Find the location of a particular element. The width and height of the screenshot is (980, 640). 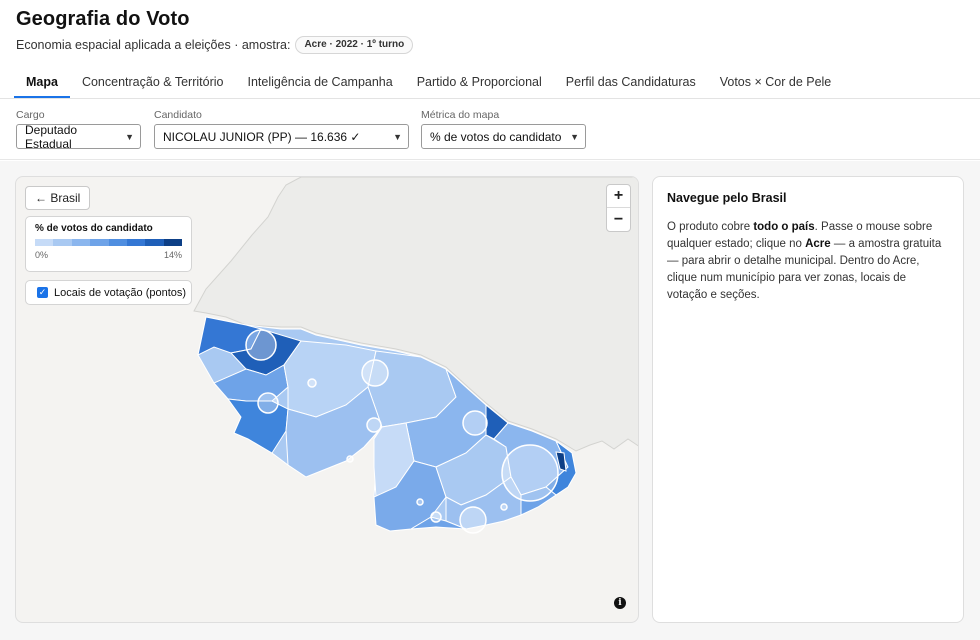

zoom-in-button: + is located at coordinates (618, 196).